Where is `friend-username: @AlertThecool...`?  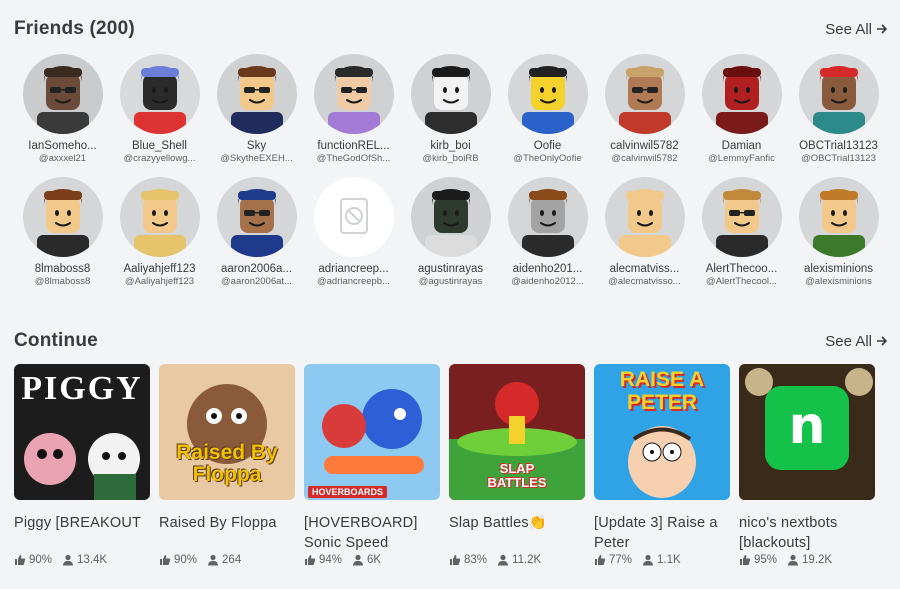 friend-username: @AlertThecool... is located at coordinates (741, 281).